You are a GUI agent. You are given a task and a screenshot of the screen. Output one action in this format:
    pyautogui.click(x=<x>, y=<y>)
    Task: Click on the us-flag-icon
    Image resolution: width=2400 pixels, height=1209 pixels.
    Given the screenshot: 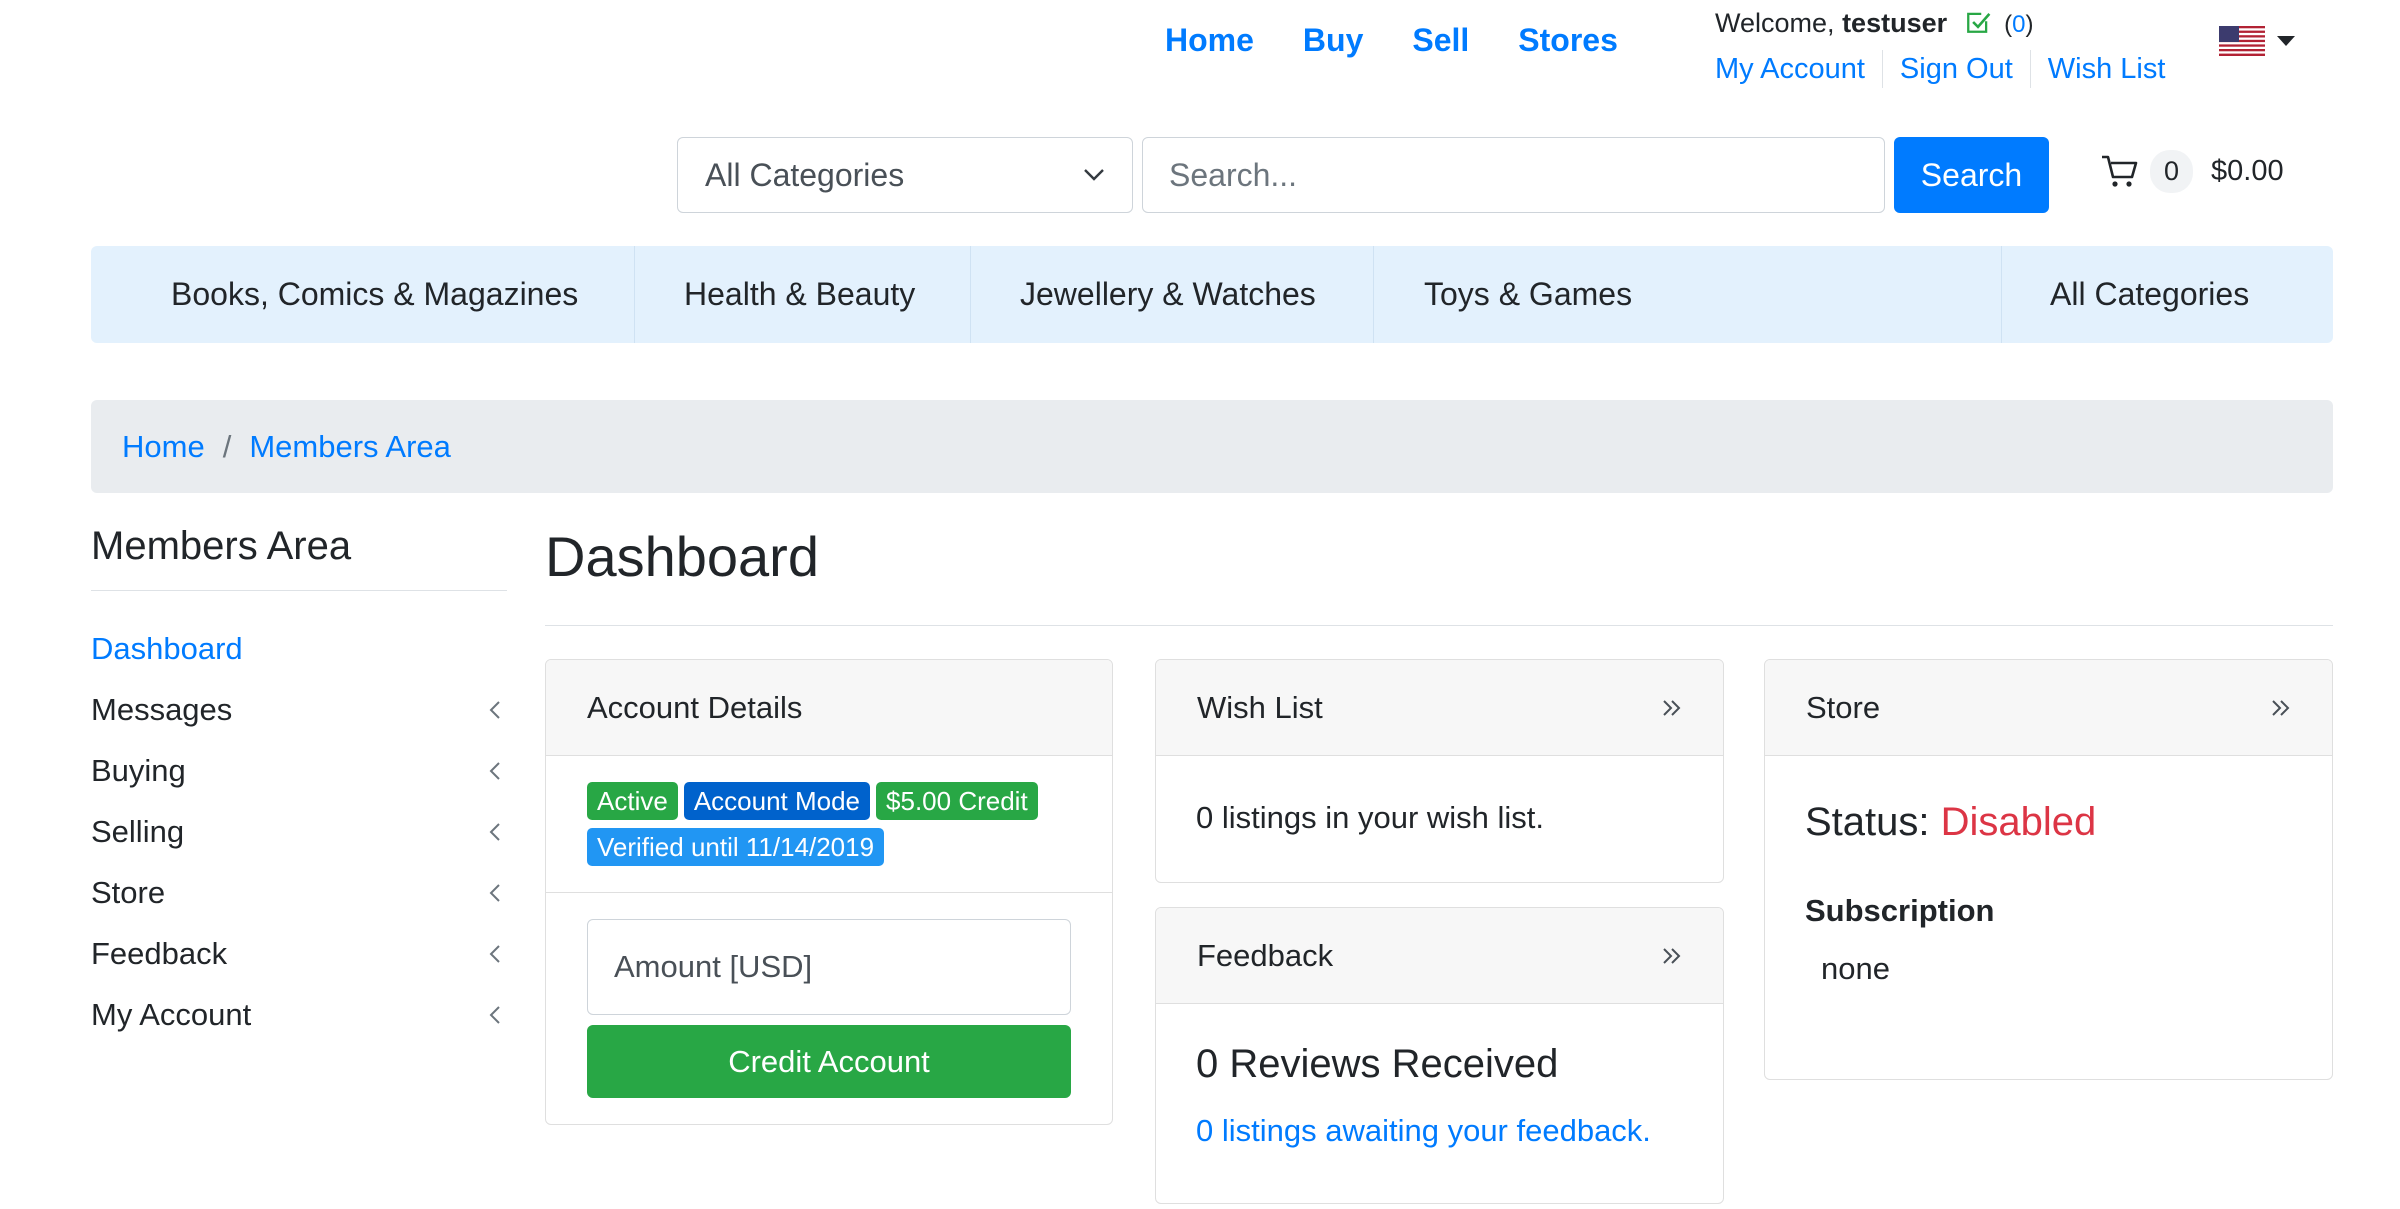 What is the action you would take?
    pyautogui.click(x=2242, y=41)
    